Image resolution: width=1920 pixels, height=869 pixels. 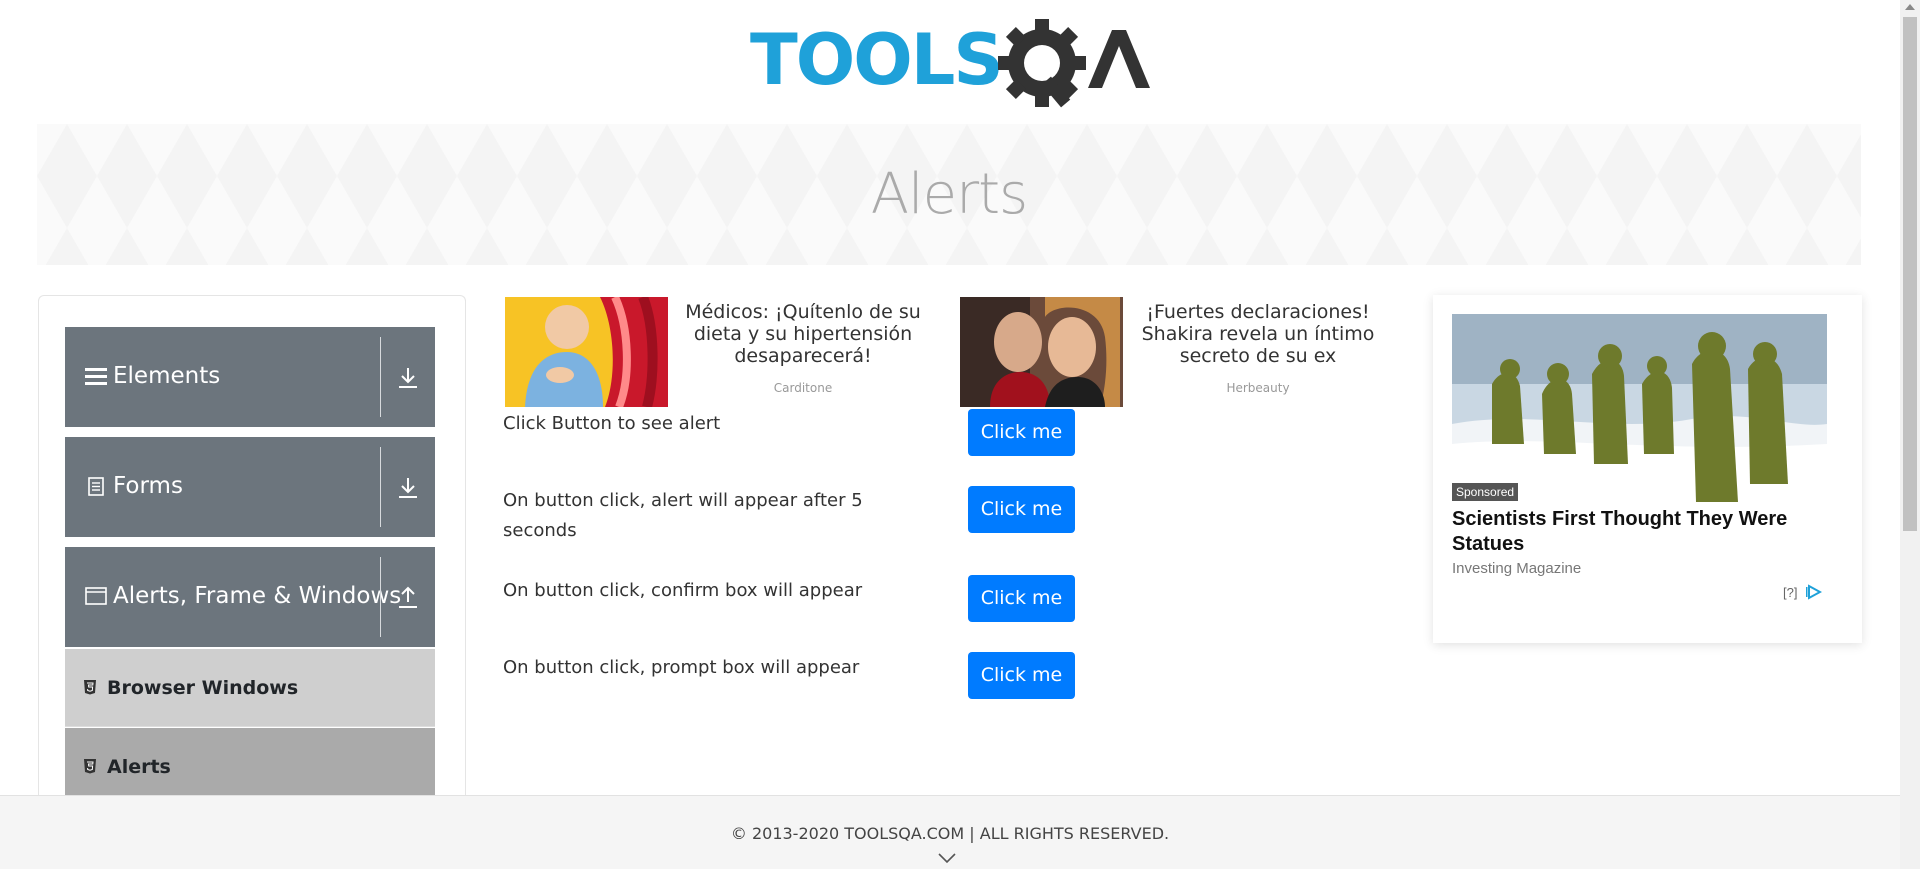 I want to click on chevron-down-icon, so click(x=947, y=858).